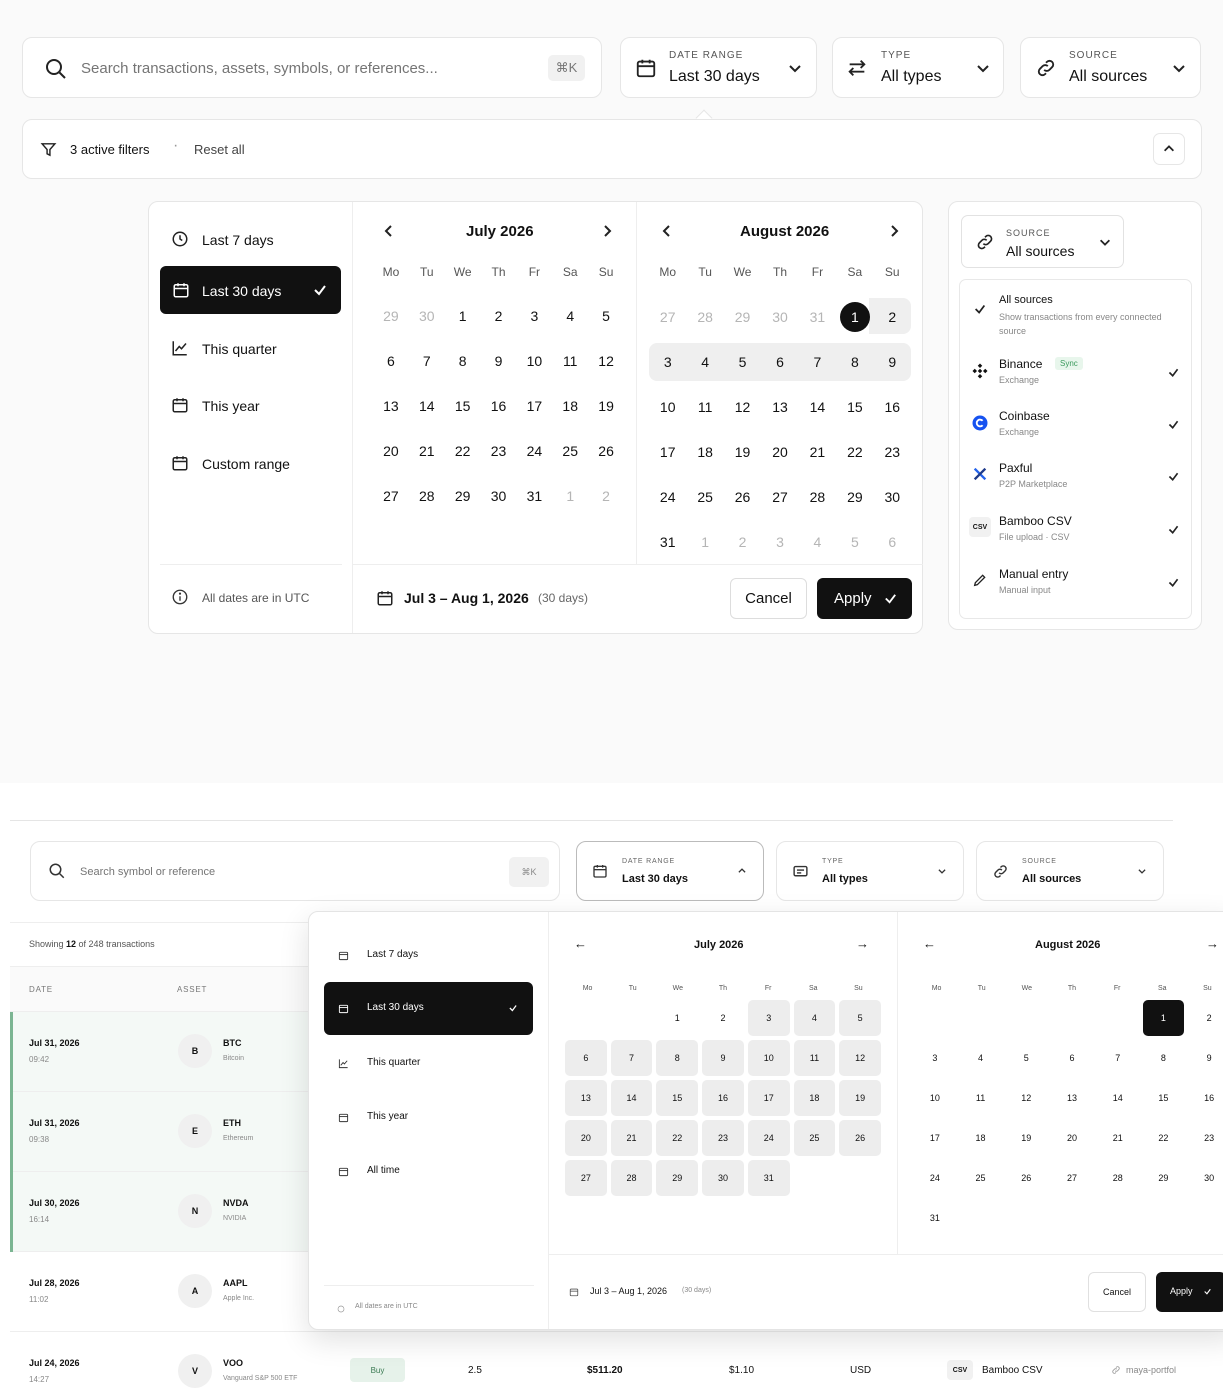 Image resolution: width=1223 pixels, height=1400 pixels. I want to click on source-dropdown: SOURCE All sources, so click(1110, 67).